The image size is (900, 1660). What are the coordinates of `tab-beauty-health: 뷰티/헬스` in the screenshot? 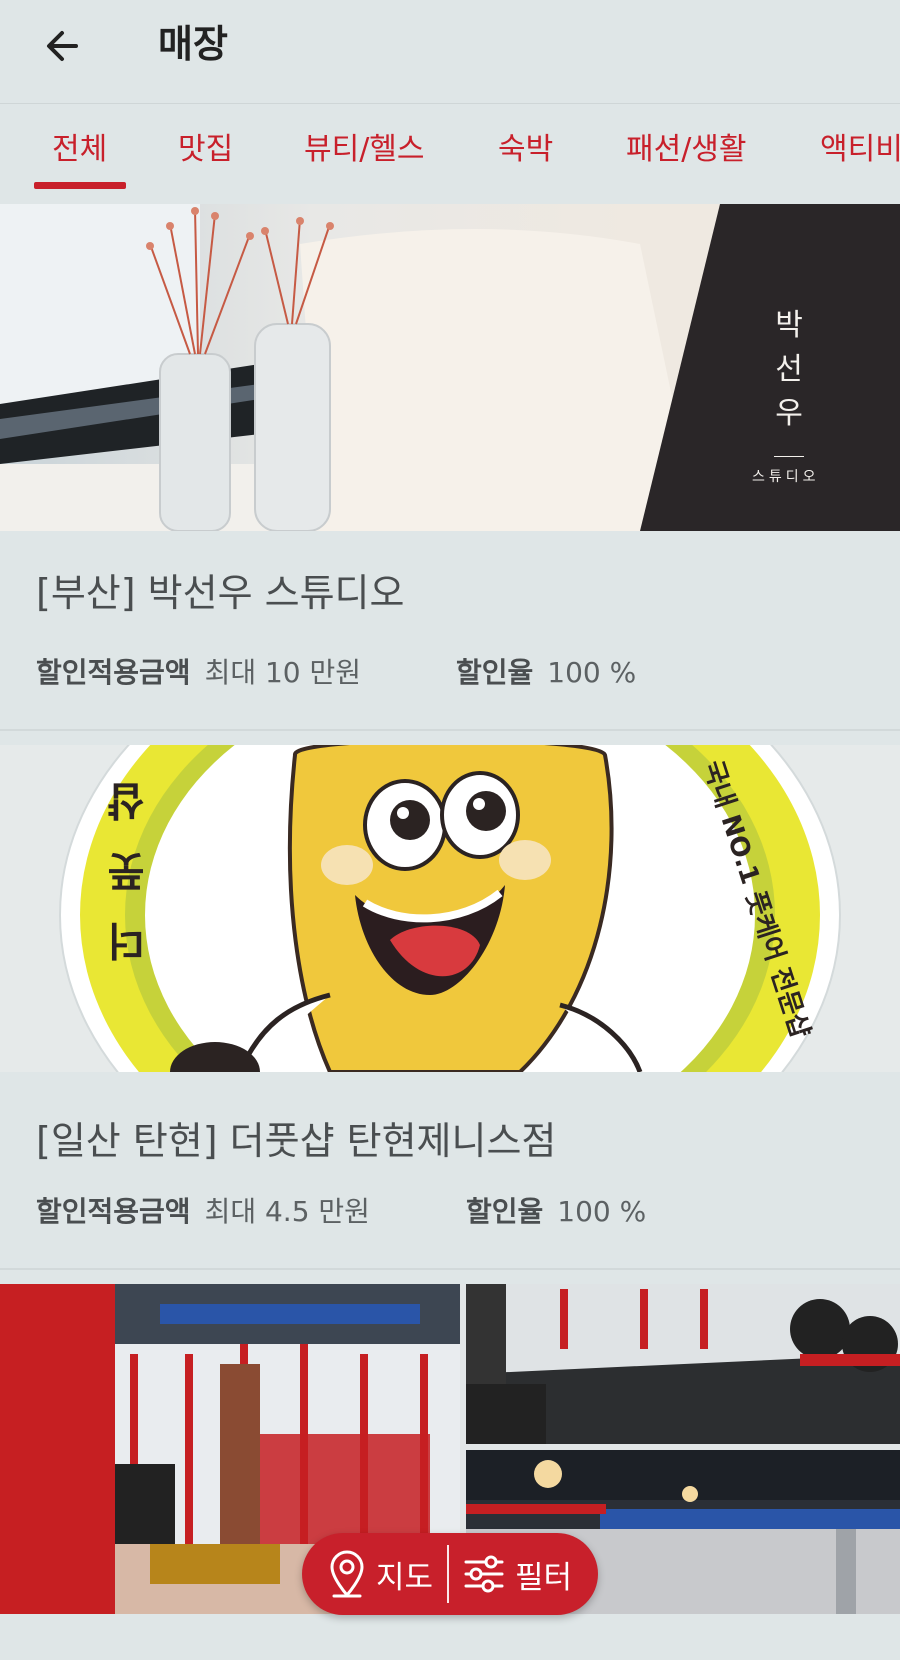 It's located at (364, 150).